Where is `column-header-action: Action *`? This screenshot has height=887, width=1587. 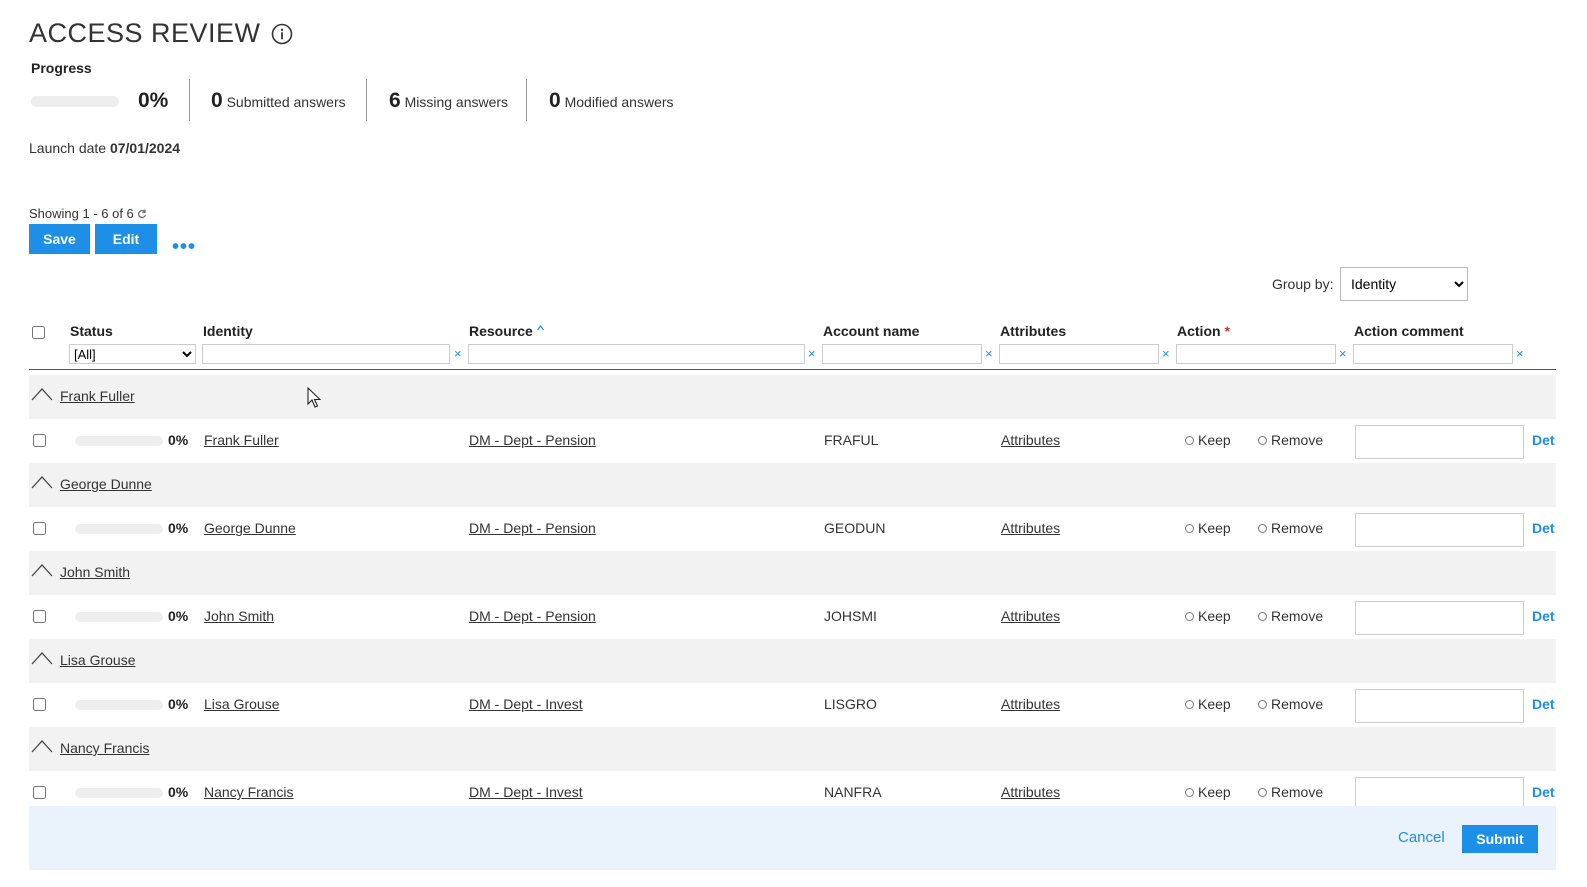
column-header-action: Action * is located at coordinates (1203, 331).